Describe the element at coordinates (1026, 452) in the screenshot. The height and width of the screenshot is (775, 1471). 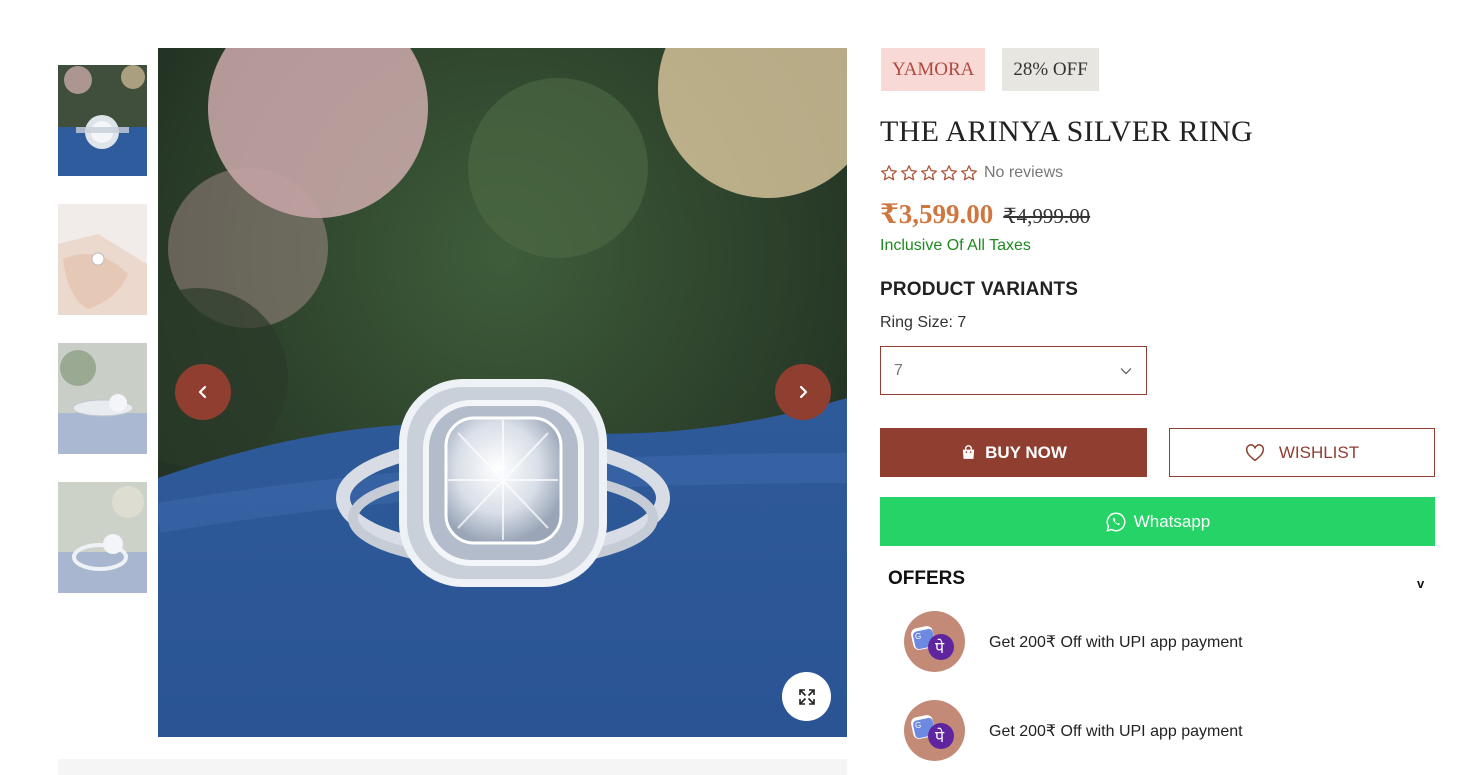
I see `buy-now-label: BUY NOW` at that location.